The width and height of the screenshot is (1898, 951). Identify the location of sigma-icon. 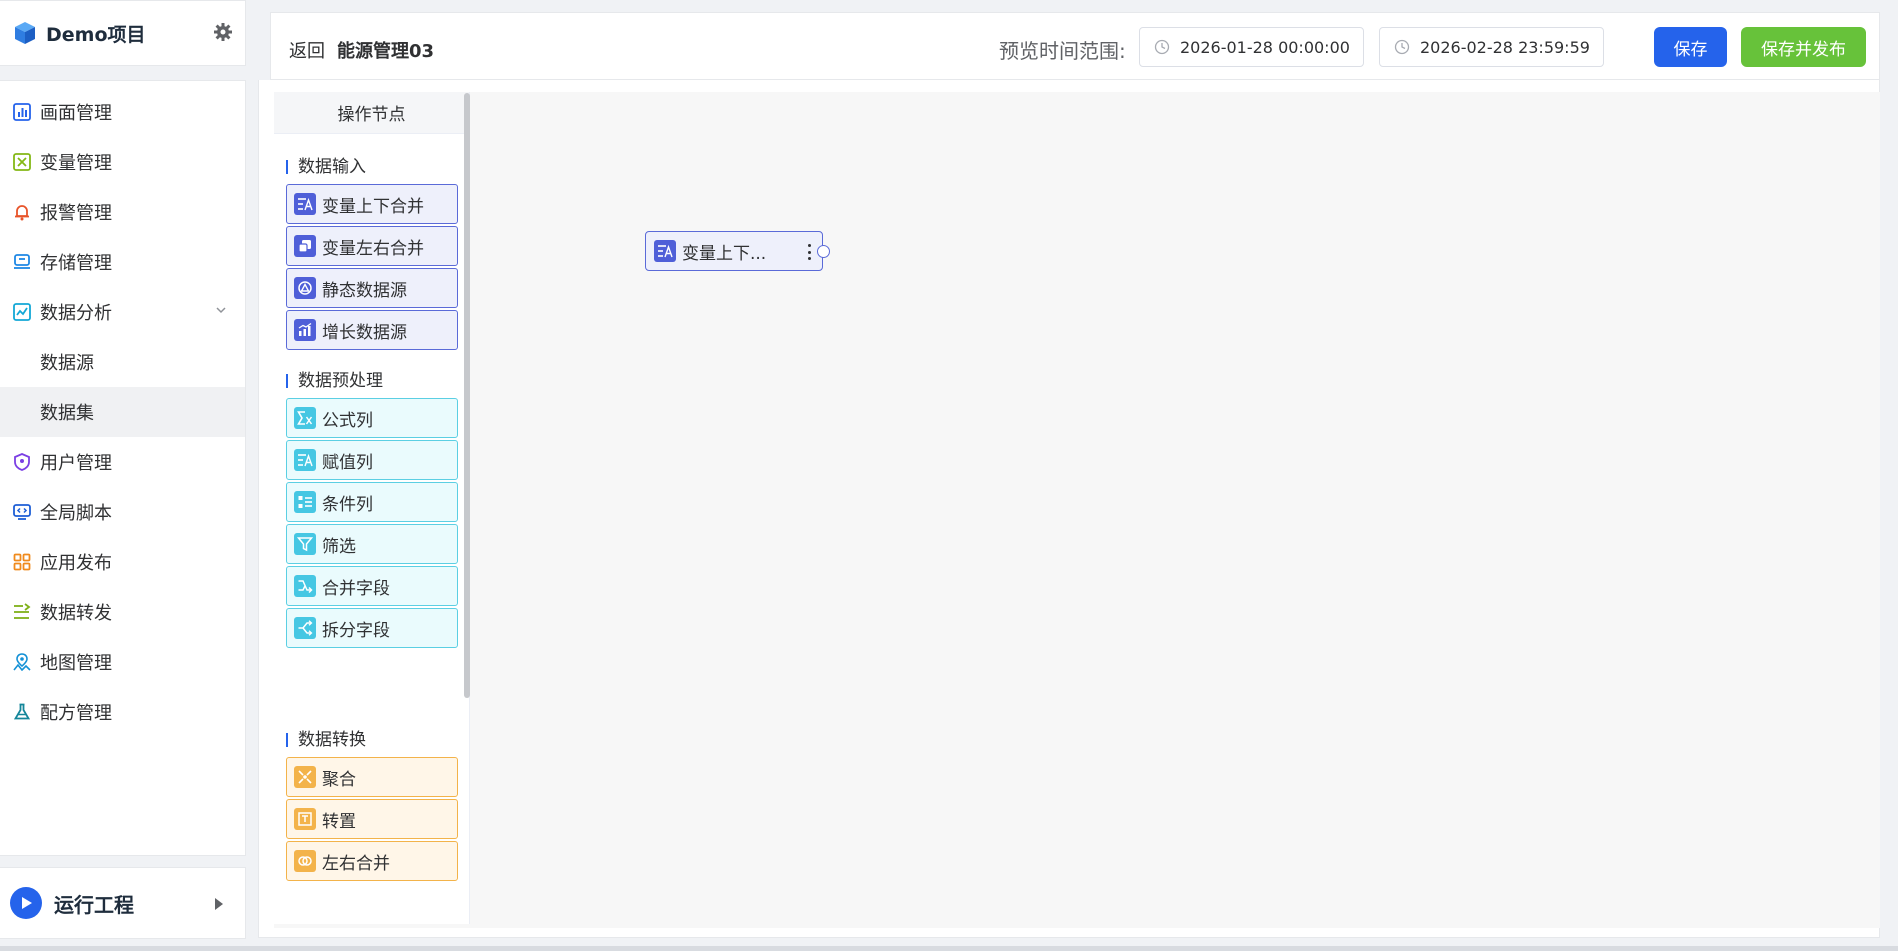
(305, 418).